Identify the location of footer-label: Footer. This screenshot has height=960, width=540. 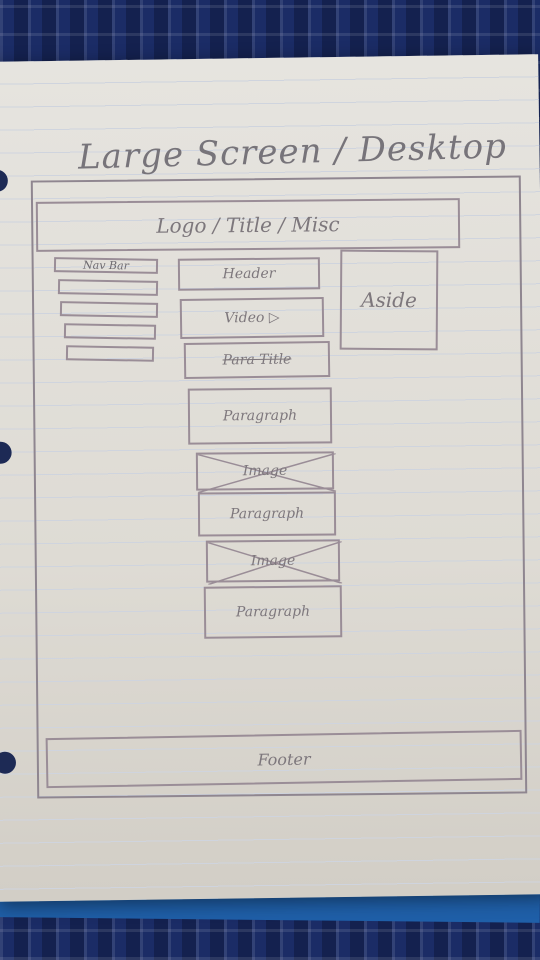
(284, 759).